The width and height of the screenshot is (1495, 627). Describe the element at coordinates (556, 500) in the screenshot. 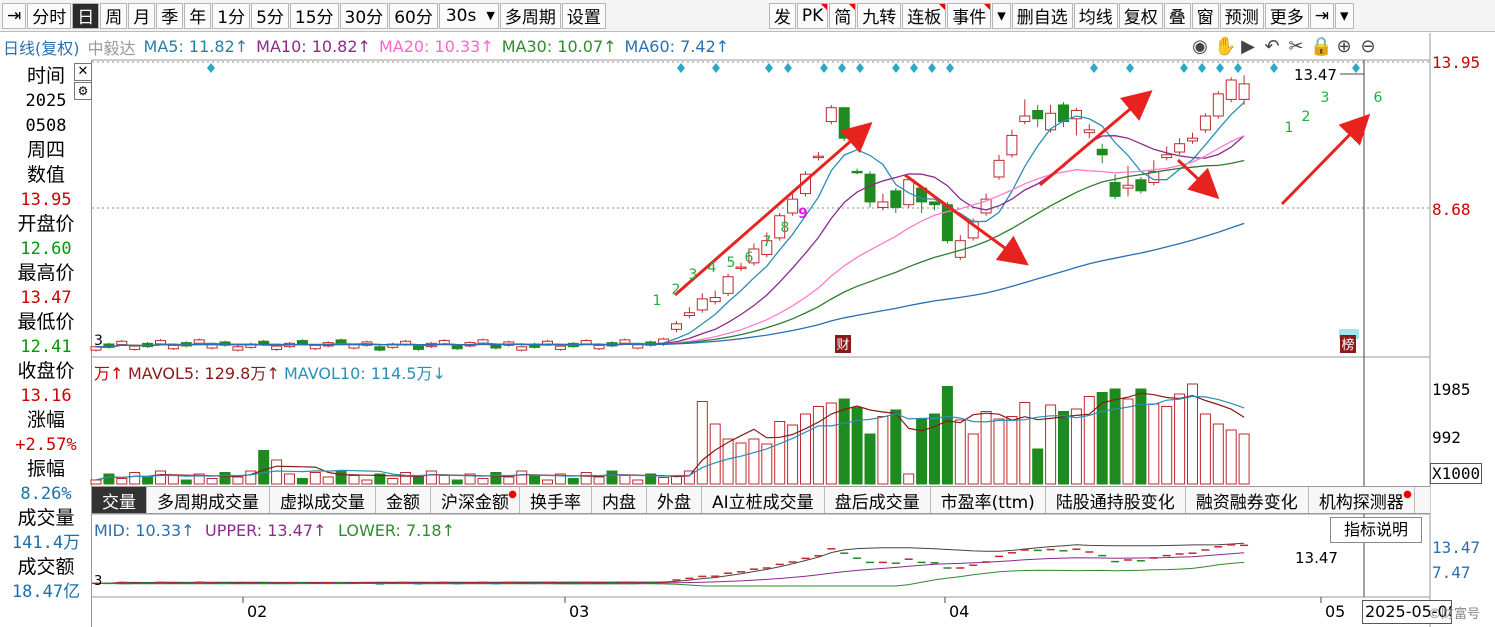

I see `tab-5: 换手率` at that location.